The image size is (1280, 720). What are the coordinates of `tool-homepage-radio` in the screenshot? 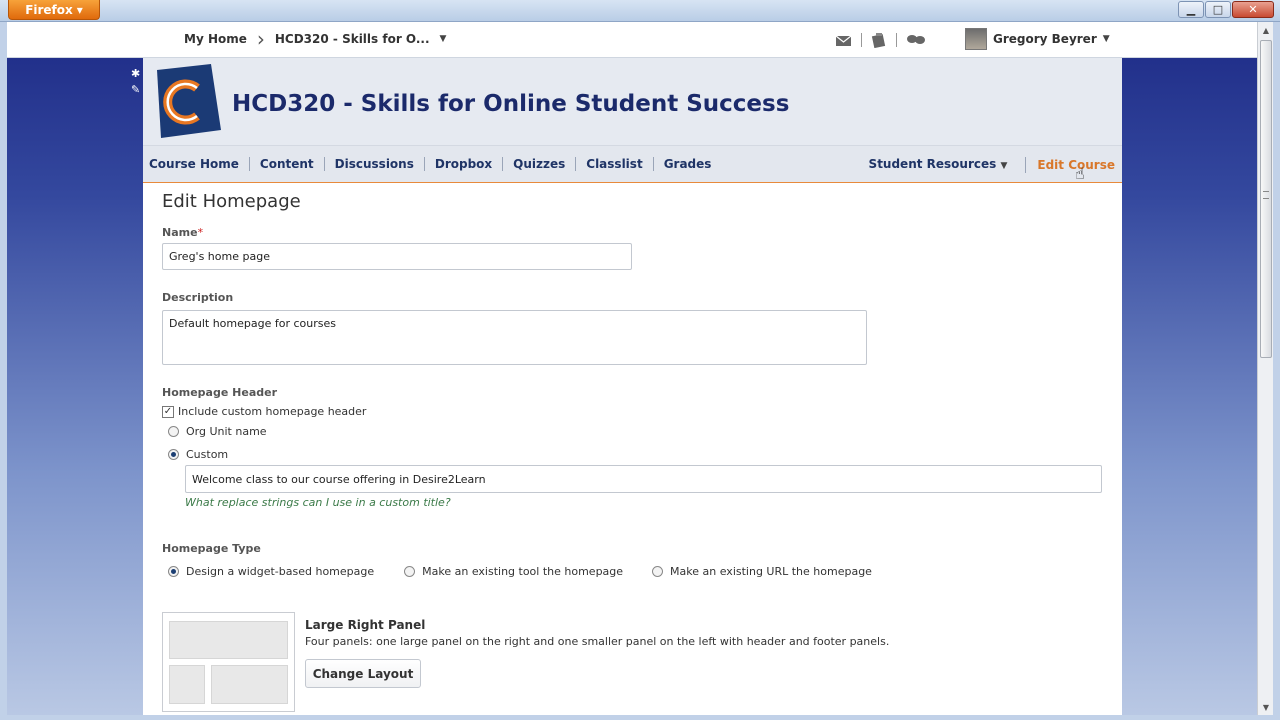 It's located at (410, 571).